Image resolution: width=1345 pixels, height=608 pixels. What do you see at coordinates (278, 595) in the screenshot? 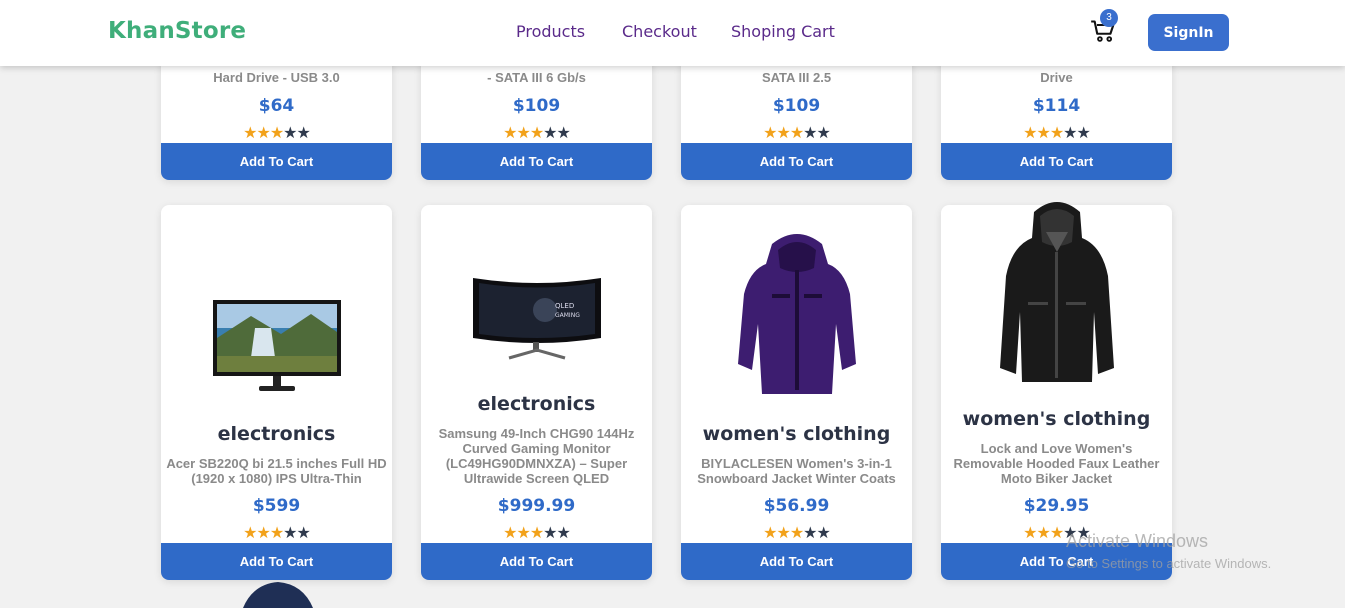
I see `next-product-image-partial` at bounding box center [278, 595].